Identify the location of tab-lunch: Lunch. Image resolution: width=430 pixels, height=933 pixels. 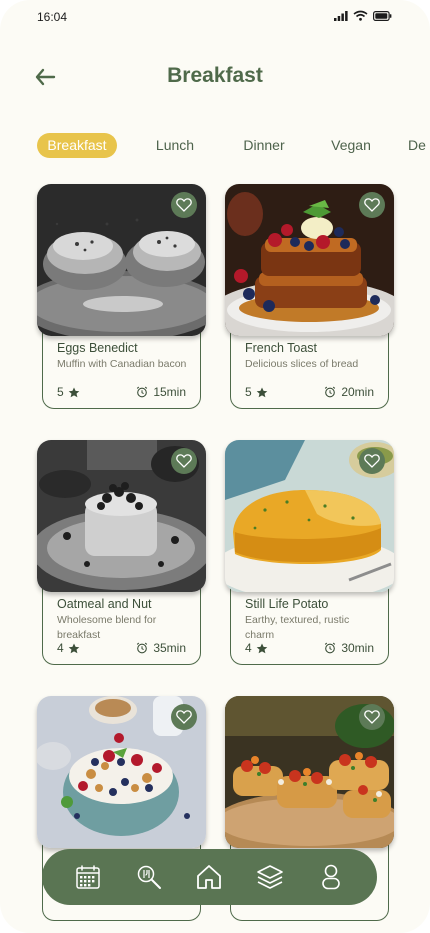
(175, 145).